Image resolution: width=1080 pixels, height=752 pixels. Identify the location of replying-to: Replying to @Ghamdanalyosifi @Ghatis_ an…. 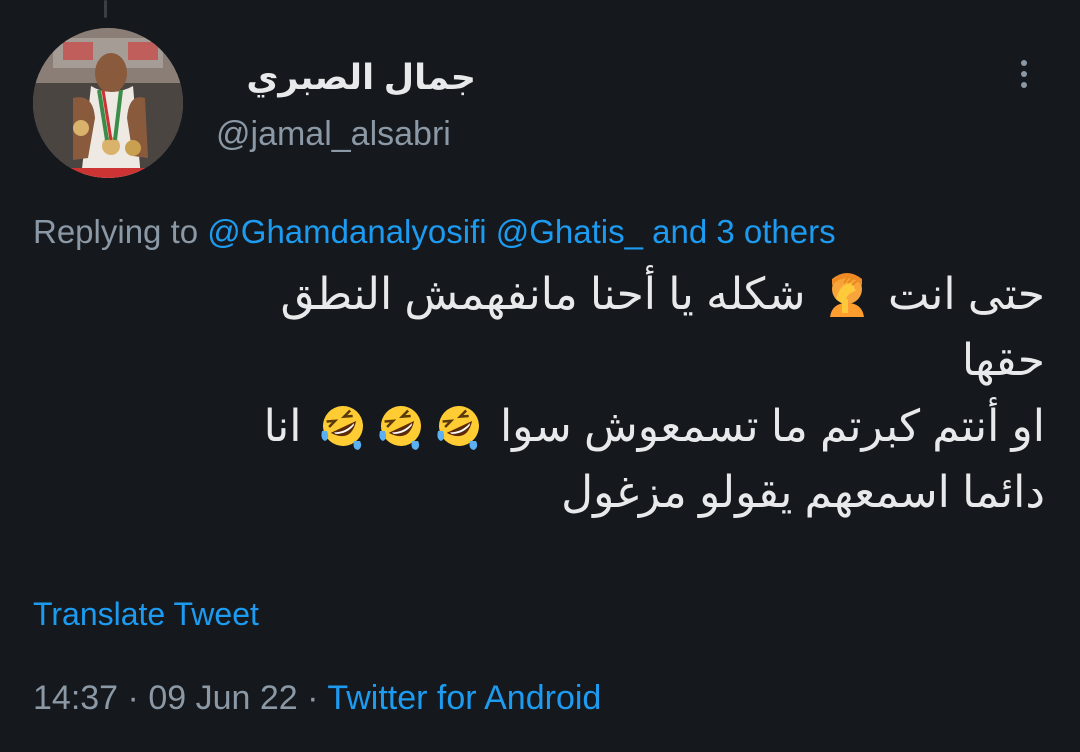
(434, 232).